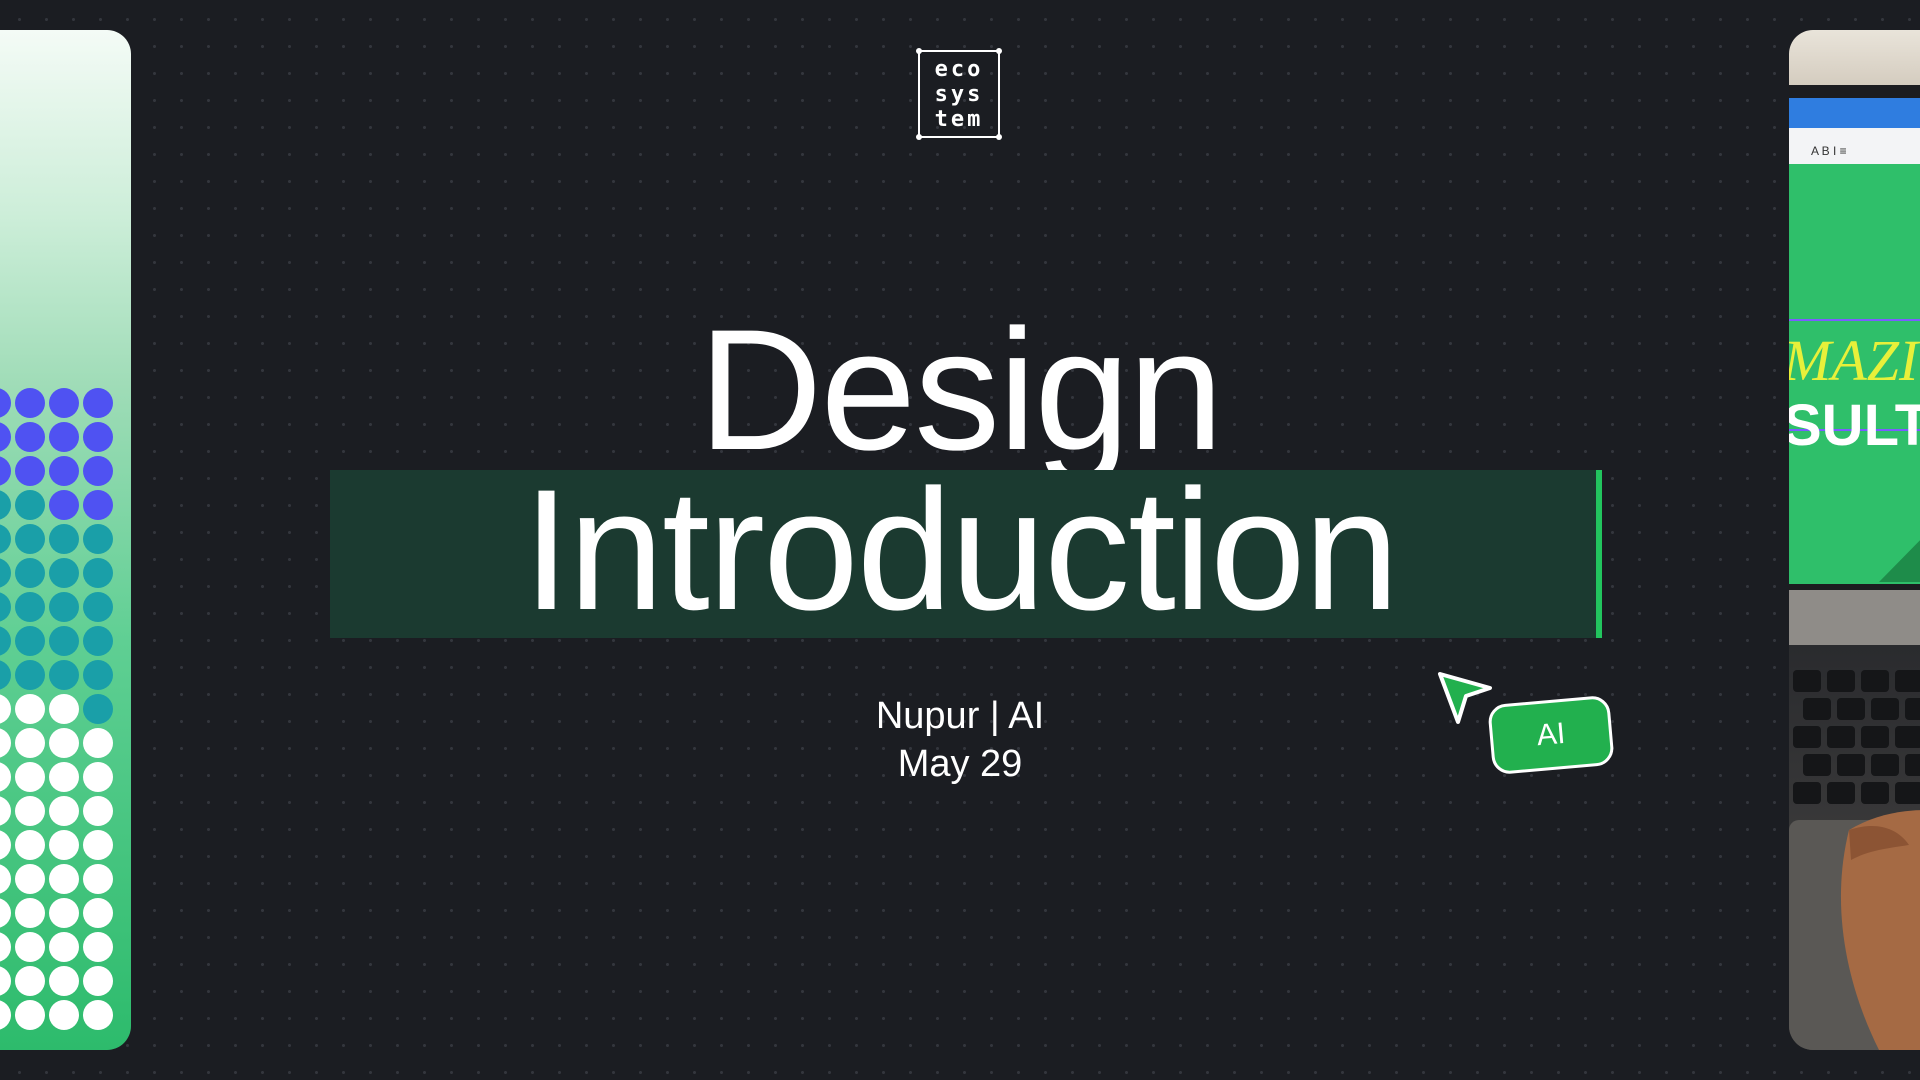  I want to click on screen-text-line-1: MAZI, so click(1854, 360).